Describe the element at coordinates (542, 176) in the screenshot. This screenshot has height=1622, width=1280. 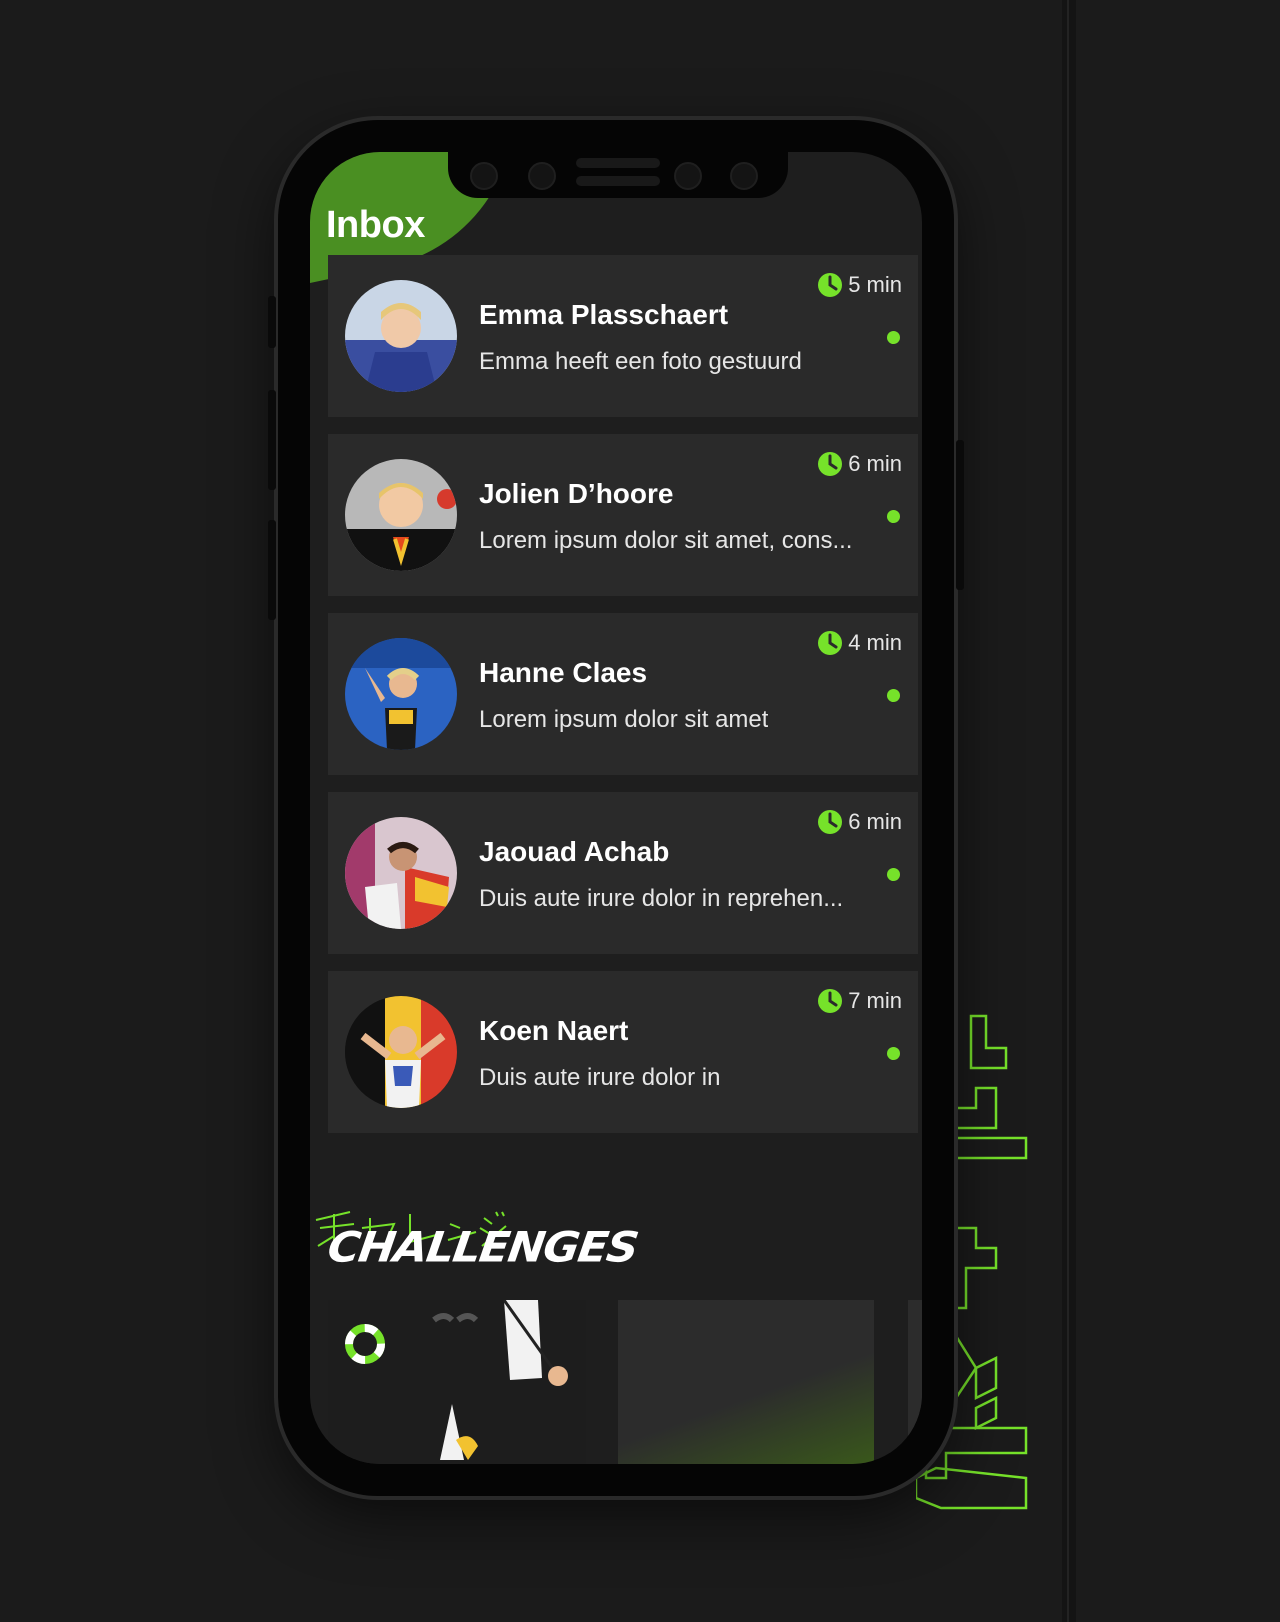
I see `notch-camera` at that location.